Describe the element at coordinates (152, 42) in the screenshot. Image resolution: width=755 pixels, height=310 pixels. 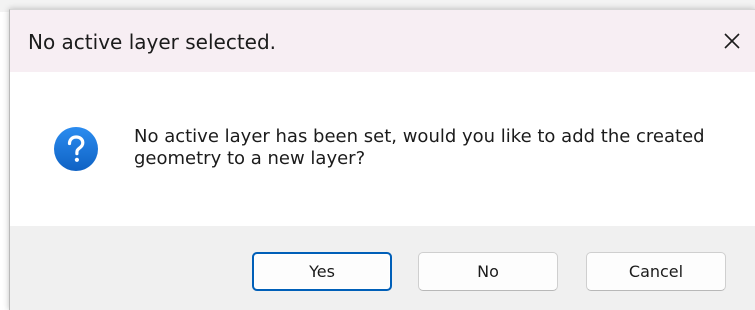
I see `dialog-title: No active layer selected.` at that location.